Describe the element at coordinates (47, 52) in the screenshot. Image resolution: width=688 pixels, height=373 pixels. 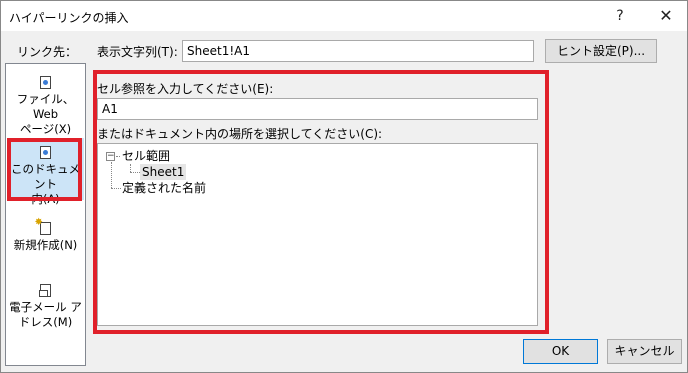
I see `link-to-label: リンク先：` at that location.